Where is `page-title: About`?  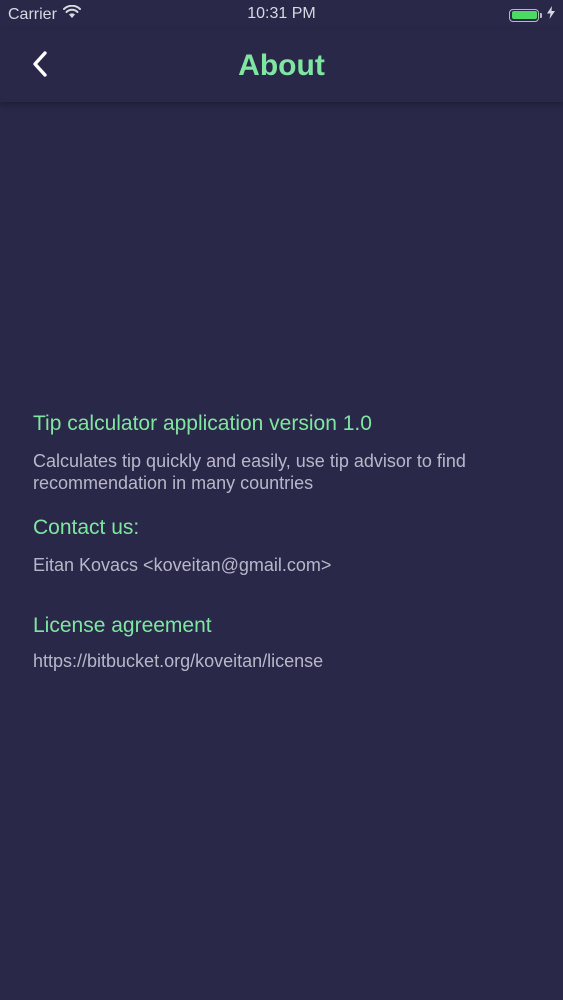
page-title: About is located at coordinates (281, 65).